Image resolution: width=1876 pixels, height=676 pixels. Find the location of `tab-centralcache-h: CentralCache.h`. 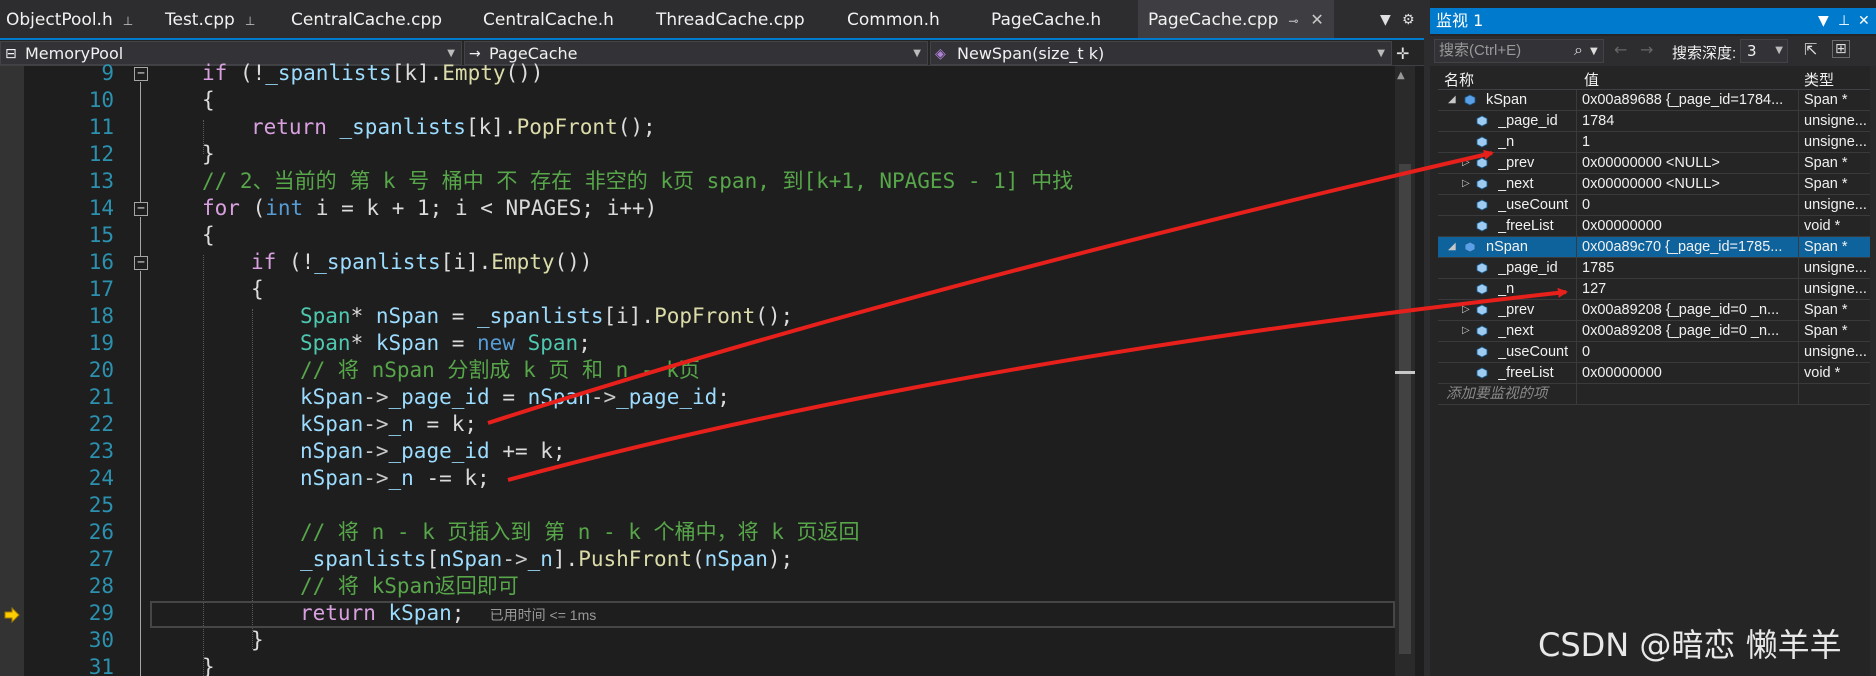

tab-centralcache-h: CentralCache.h is located at coordinates (548, 20).